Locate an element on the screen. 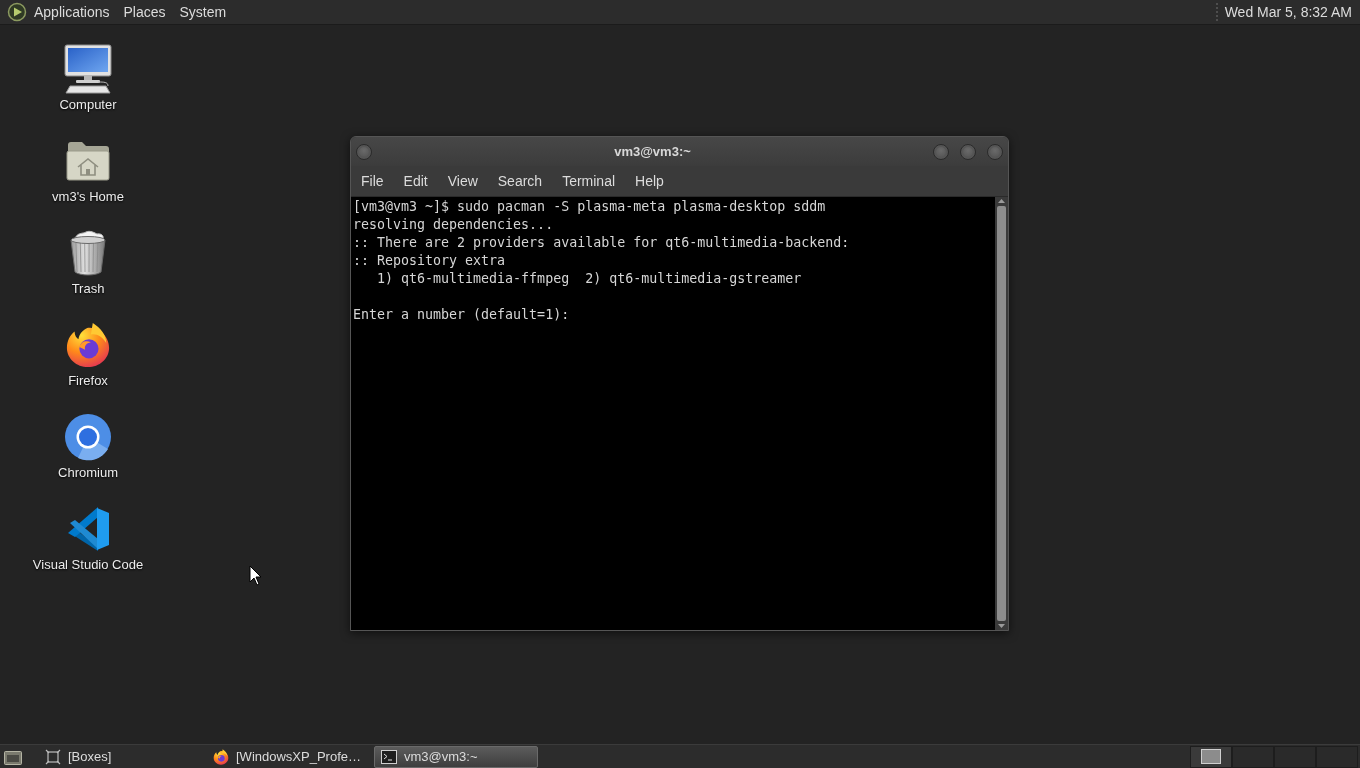  desktop-icon-label: Computer is located at coordinates (88, 105).